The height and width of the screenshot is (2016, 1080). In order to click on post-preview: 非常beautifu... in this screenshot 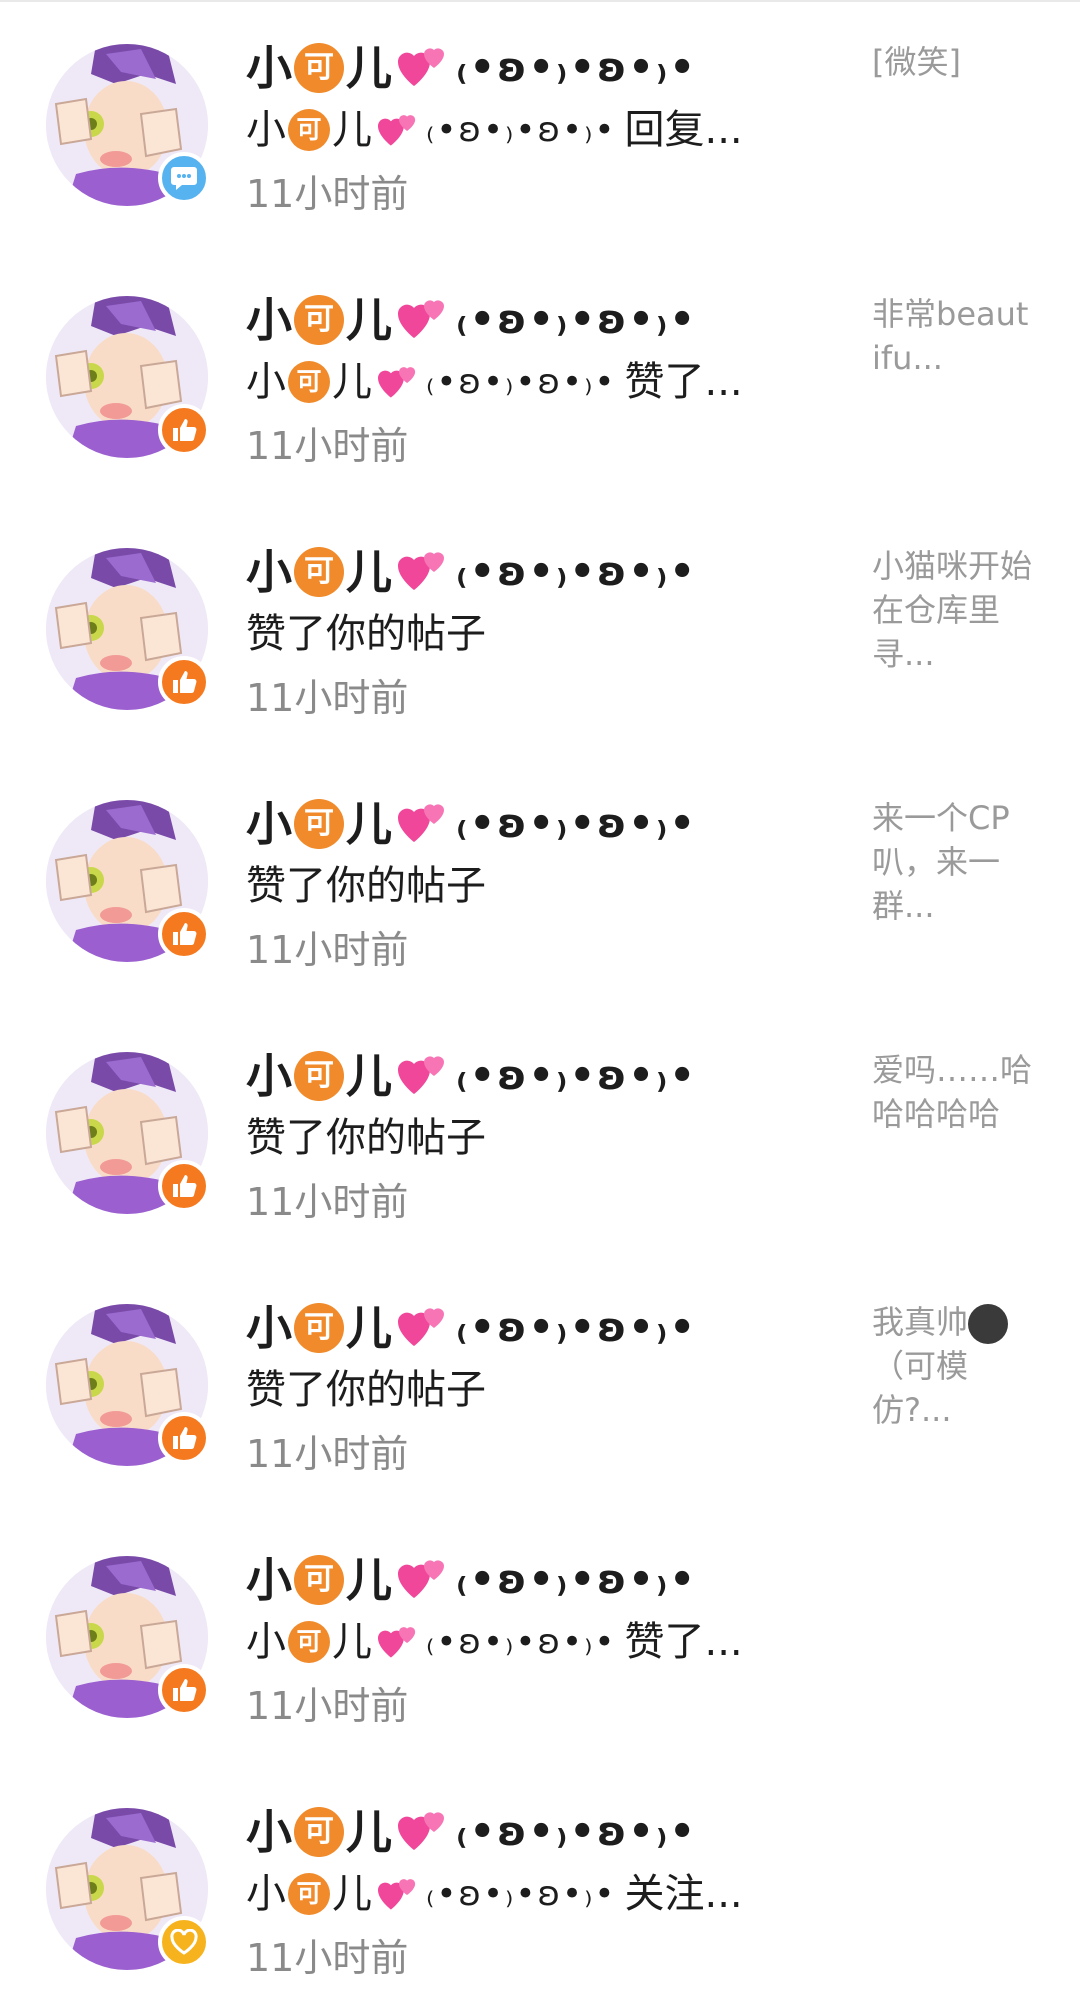, I will do `click(952, 336)`.